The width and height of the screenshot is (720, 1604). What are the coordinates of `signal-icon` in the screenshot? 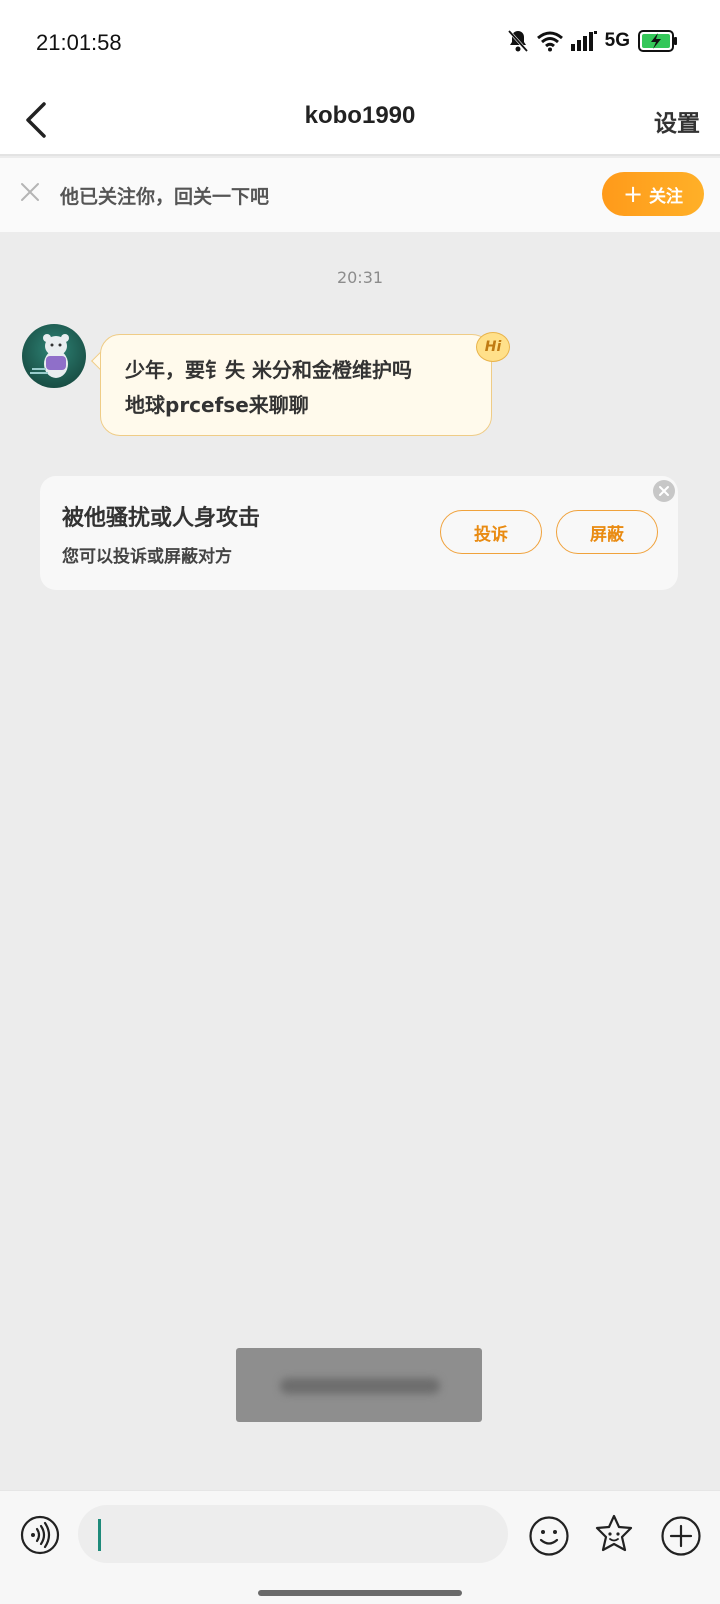 It's located at (583, 41).